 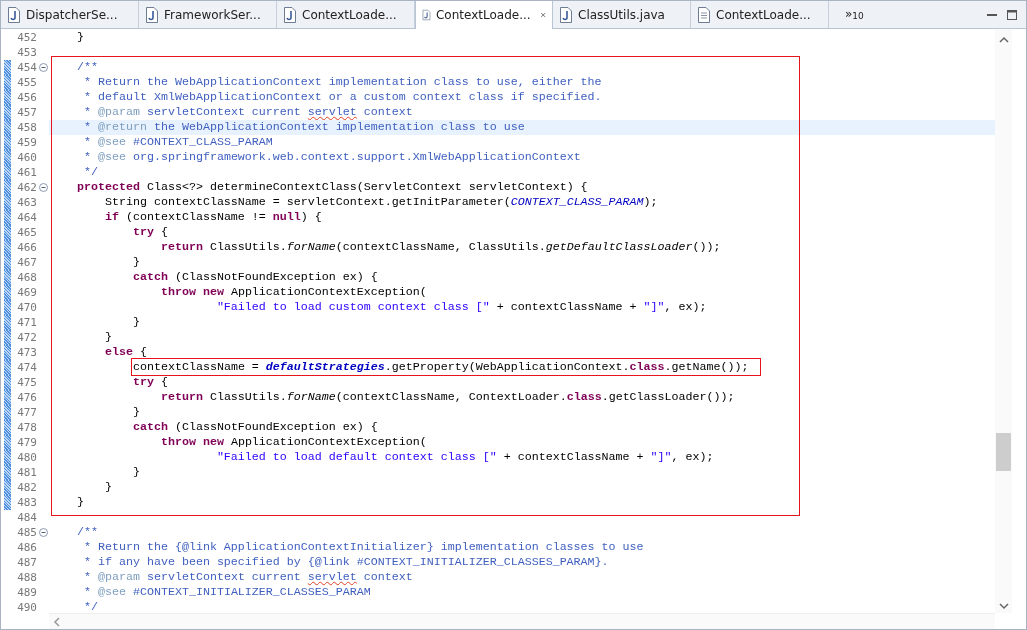 I want to click on code-line: String contextClassName = servletContext.getInitParameter(CONTEXT_CLASS_PARAM);, so click(x=381, y=202).